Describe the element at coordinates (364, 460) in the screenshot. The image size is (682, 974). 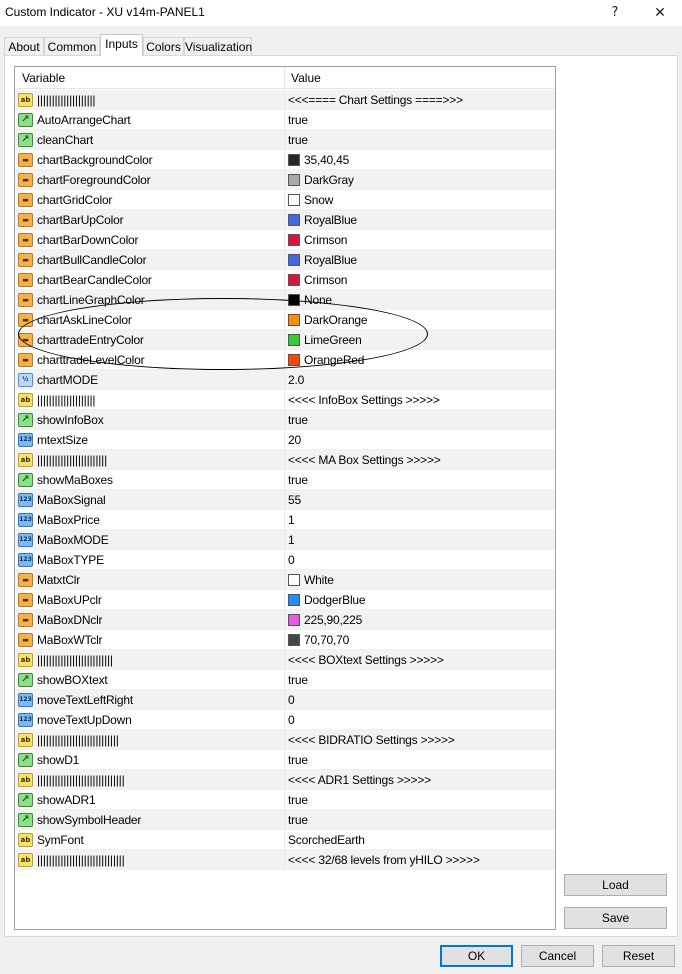
I see `value-cell: <<<< MA Box Settings >>>>>` at that location.